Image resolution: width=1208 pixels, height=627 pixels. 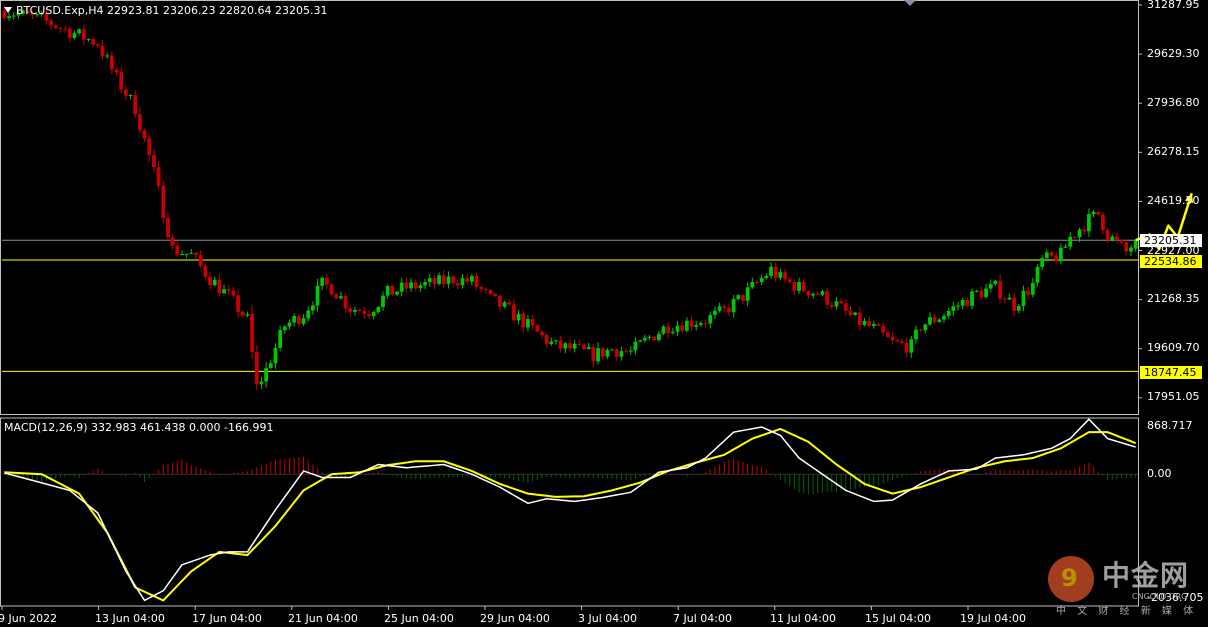 I want to click on time-axis-label: 19 Jul 04:00, so click(x=993, y=618).